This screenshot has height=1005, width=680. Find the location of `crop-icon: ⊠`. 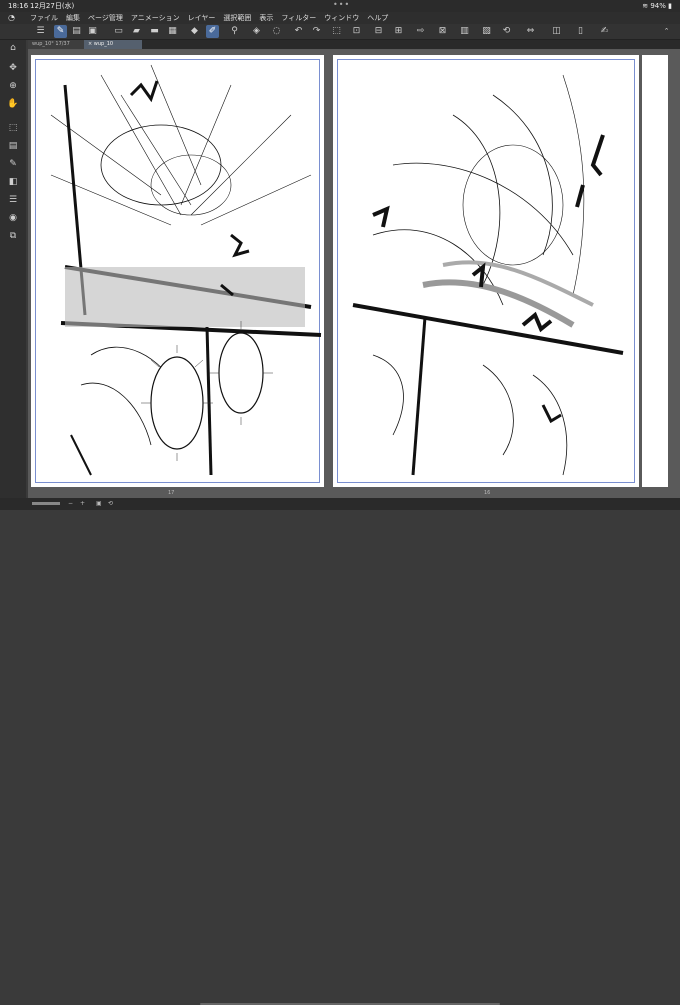

crop-icon: ⊠ is located at coordinates (442, 31).